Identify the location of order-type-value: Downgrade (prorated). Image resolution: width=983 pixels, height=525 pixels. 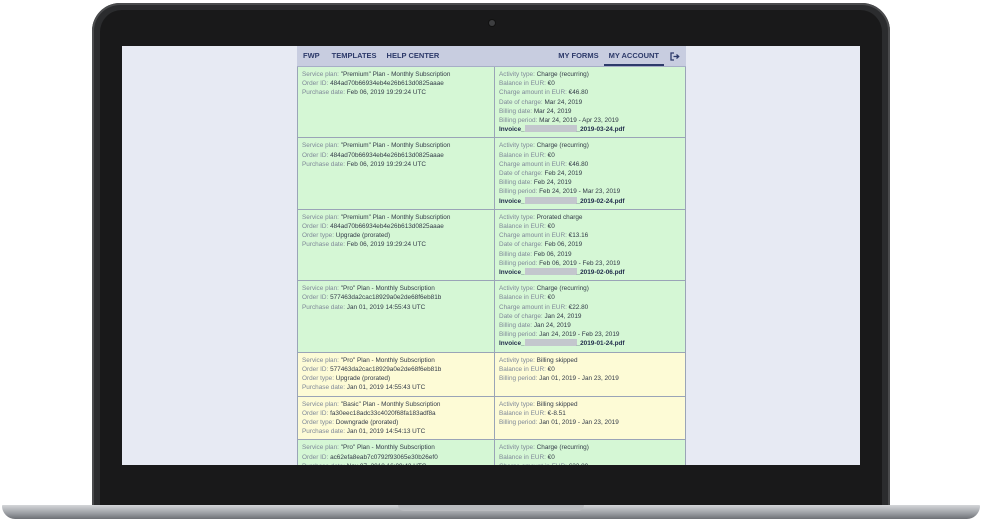
(367, 422).